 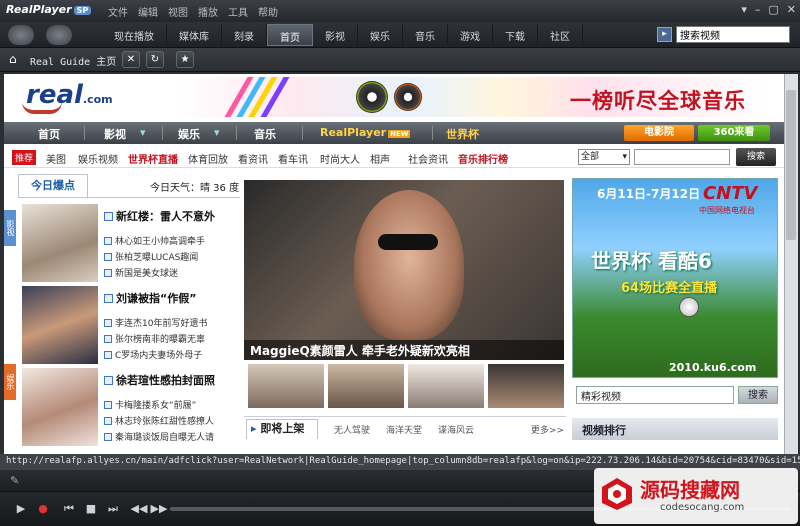 I want to click on news-link: 林心如王小帅高调牵手, so click(x=154, y=240).